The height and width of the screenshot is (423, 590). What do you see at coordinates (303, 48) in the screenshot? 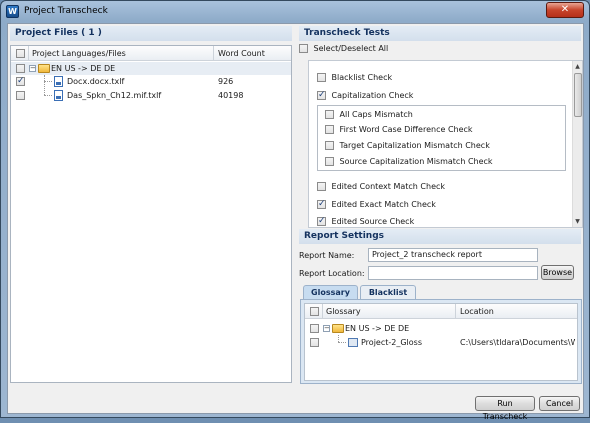
I see `select-all-checkbox` at bounding box center [303, 48].